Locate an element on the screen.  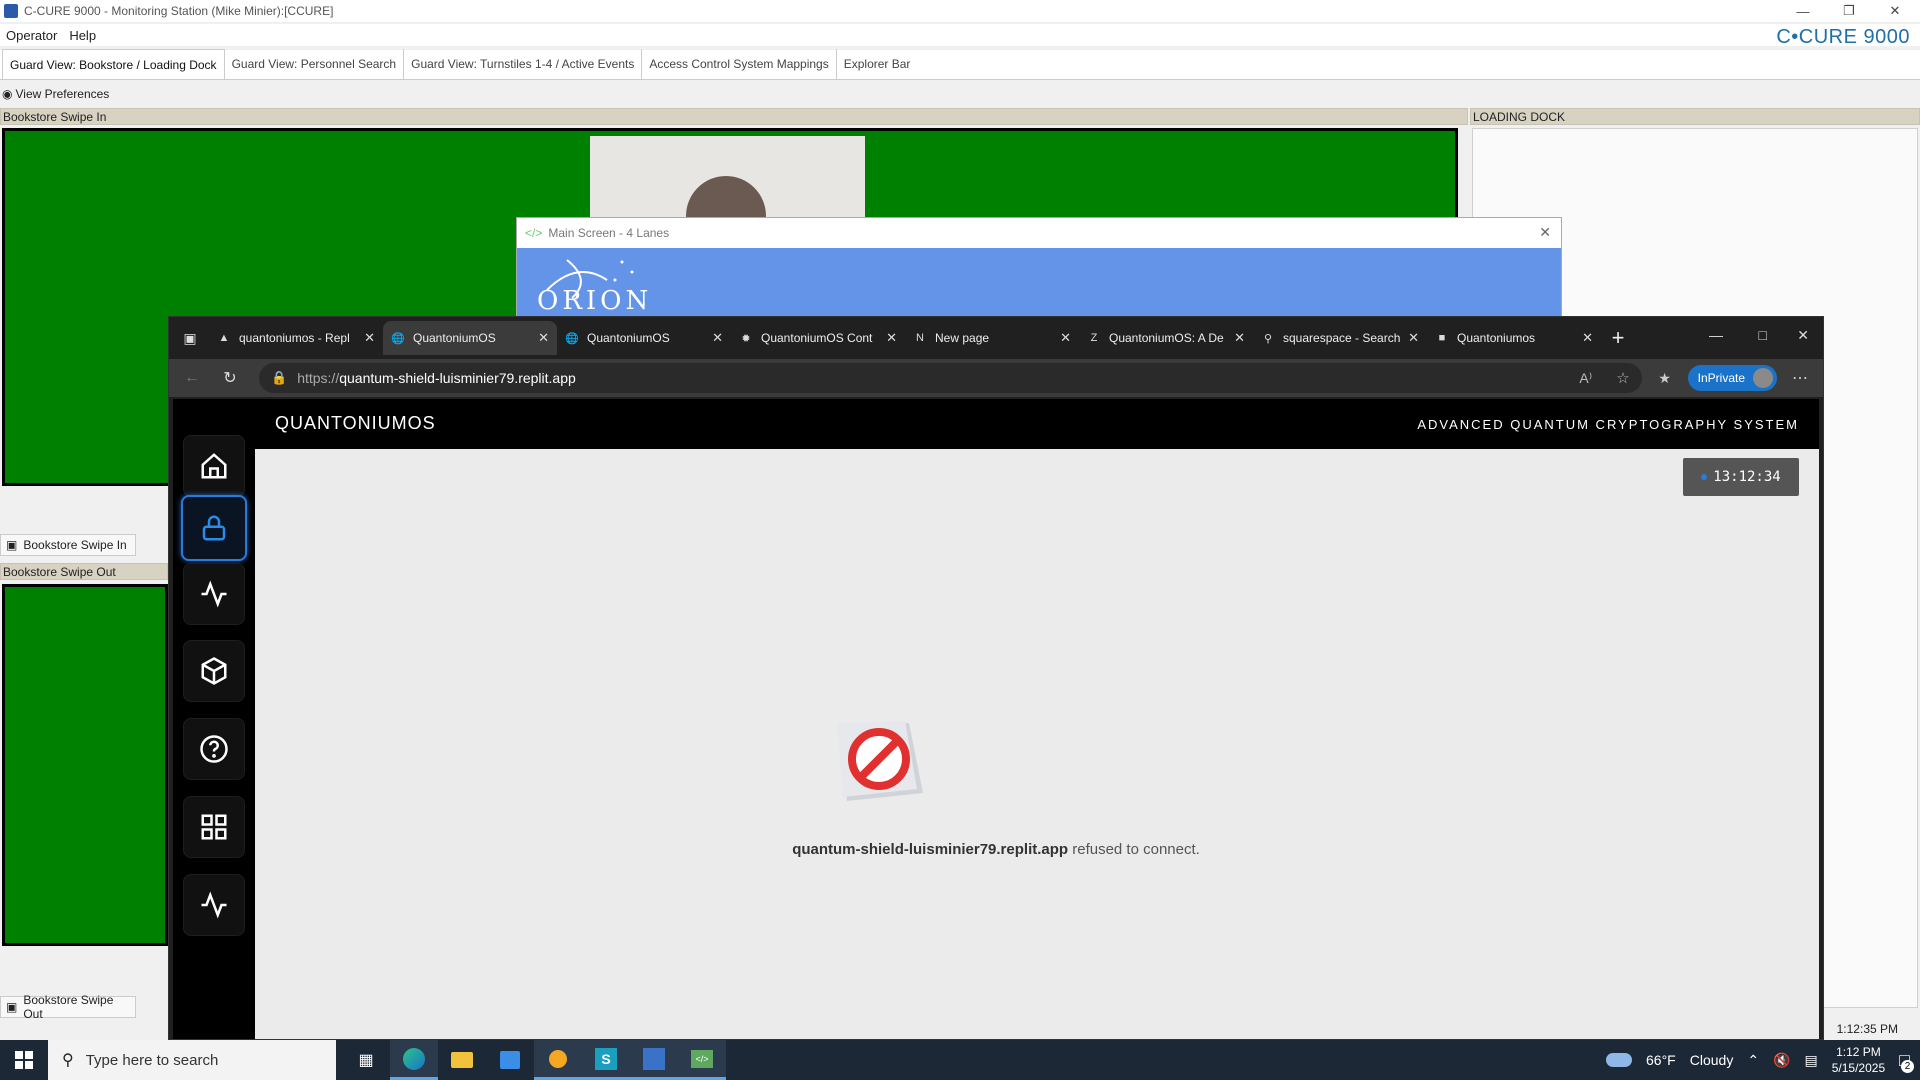
cam-tab-swipe-in: ▣ Bookstore Swipe In is located at coordinates (68, 545).